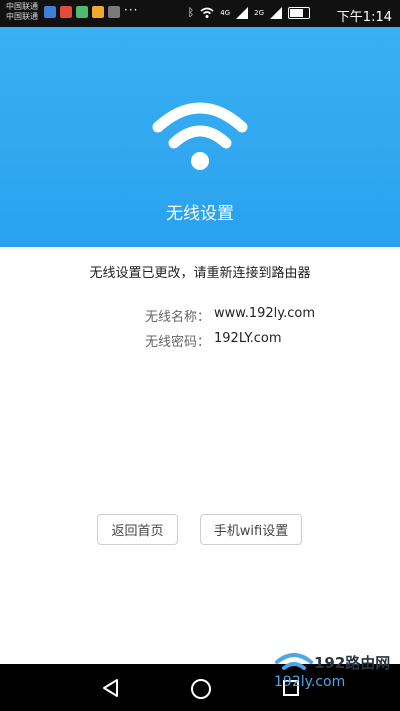 This screenshot has width=400, height=711. Describe the element at coordinates (242, 13) in the screenshot. I see `signal-bars-icon` at that location.